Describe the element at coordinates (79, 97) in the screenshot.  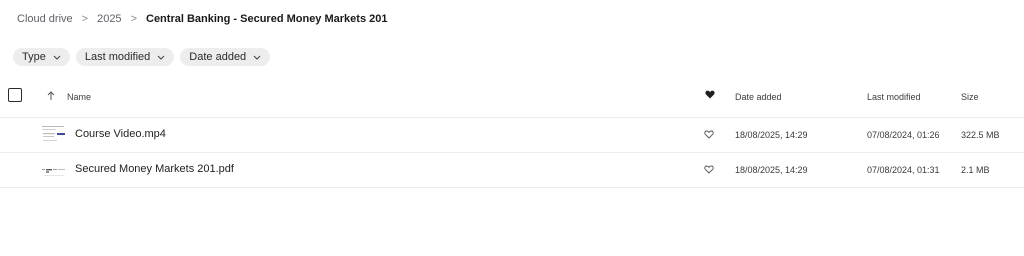
I see `column-header-name: Name` at that location.